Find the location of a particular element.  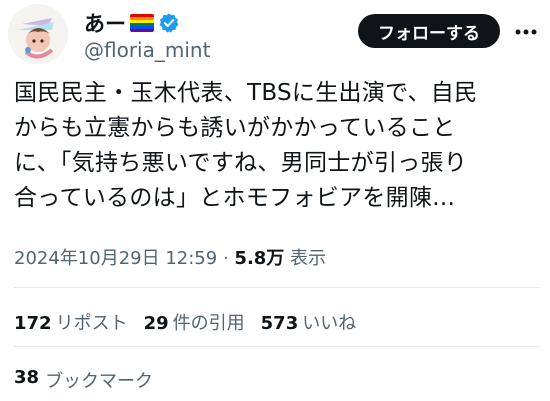

likes-count: 573 is located at coordinates (279, 323).